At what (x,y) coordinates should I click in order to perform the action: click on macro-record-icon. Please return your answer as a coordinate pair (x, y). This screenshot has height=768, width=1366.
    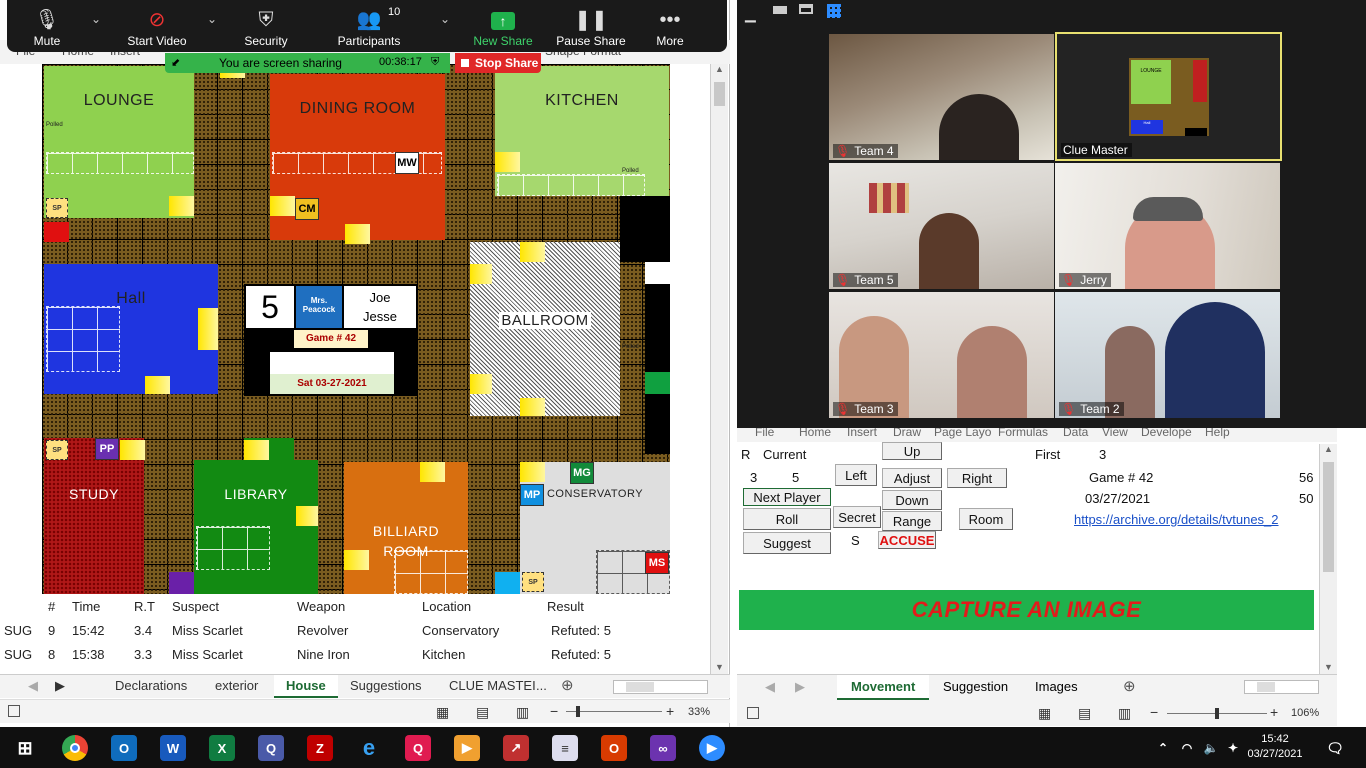
    Looking at the image, I should click on (14, 711).